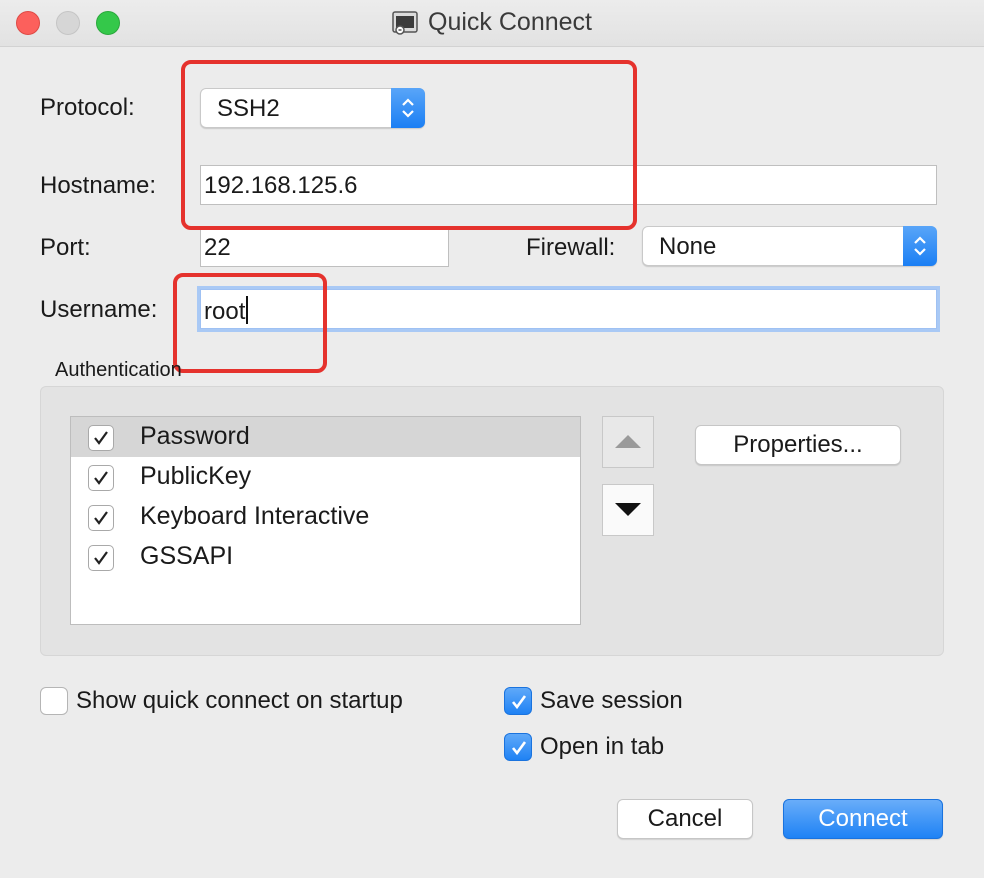 The image size is (984, 878). Describe the element at coordinates (101, 438) in the screenshot. I see `password-checkbox` at that location.